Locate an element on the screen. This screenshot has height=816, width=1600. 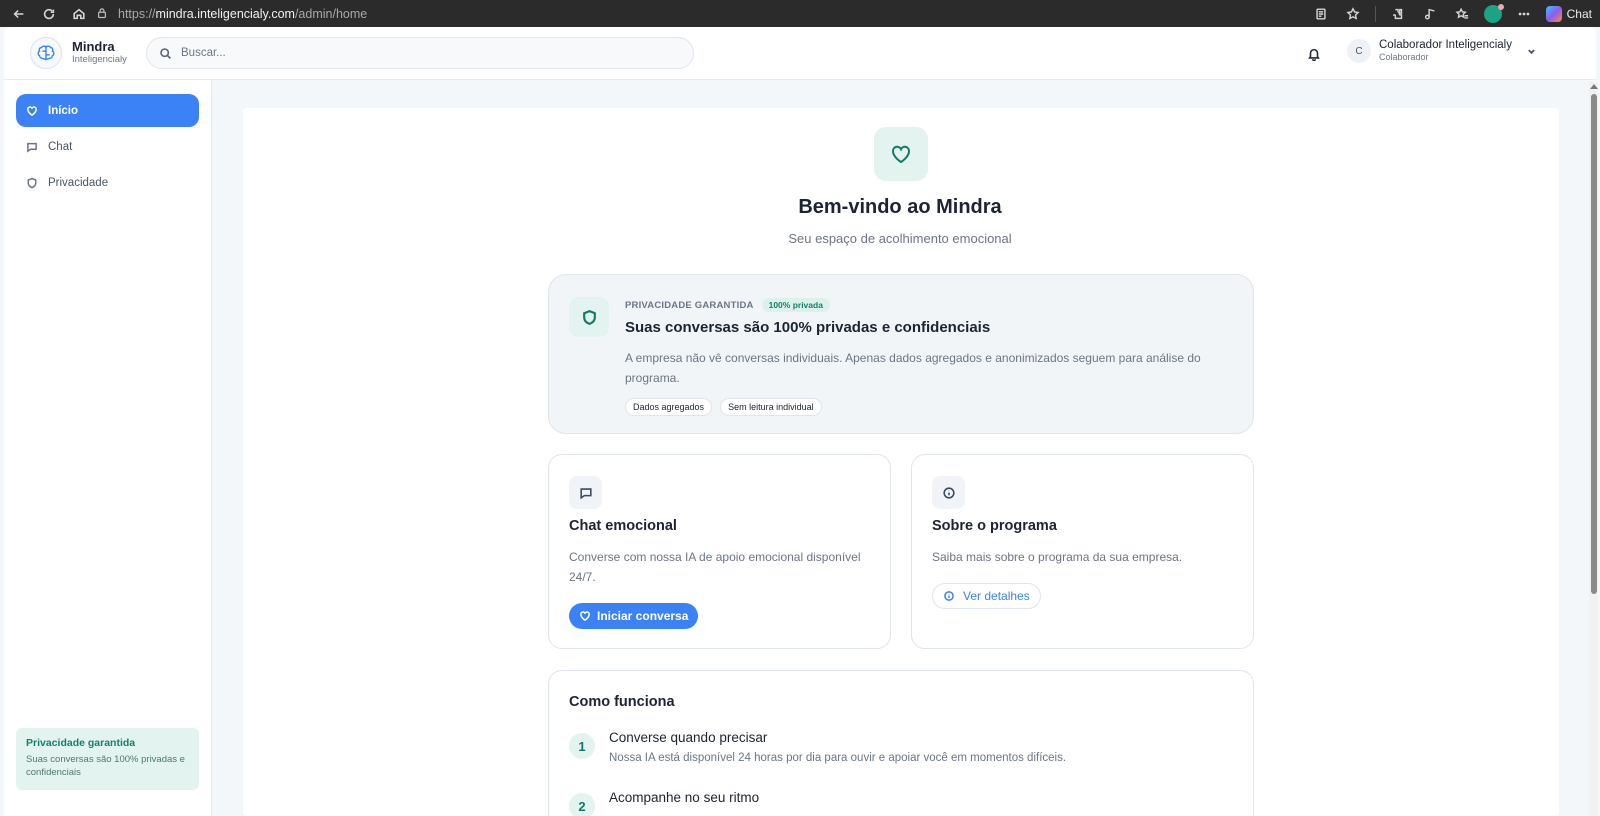
status-badge: 100% privada is located at coordinates (795, 305).